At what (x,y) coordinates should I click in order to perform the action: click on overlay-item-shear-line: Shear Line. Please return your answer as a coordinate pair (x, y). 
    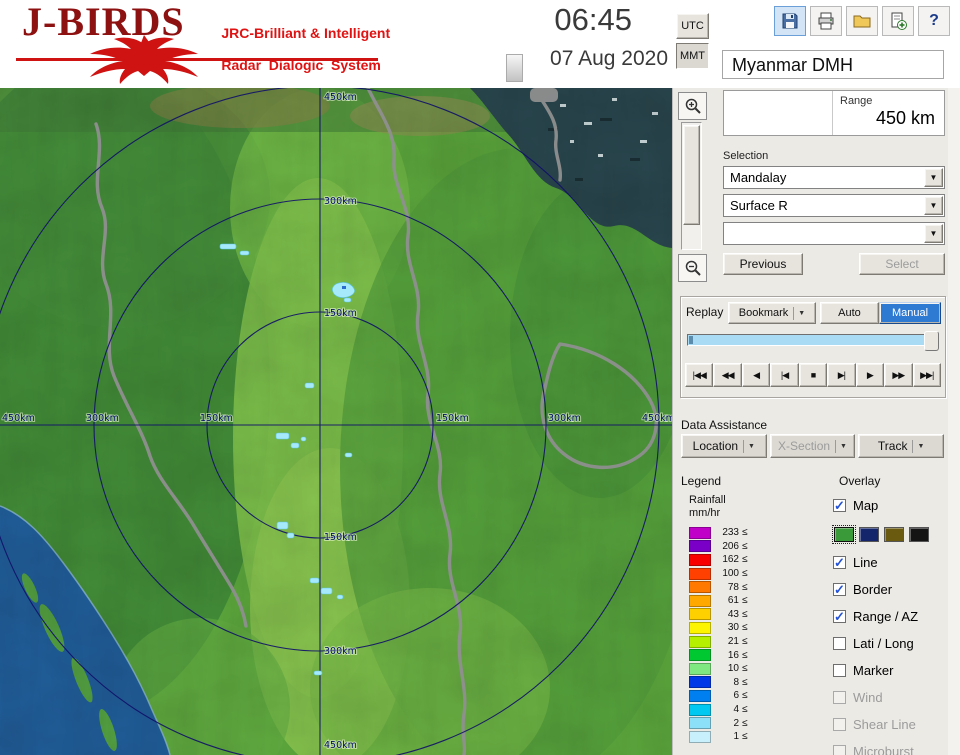
    Looking at the image, I should click on (892, 724).